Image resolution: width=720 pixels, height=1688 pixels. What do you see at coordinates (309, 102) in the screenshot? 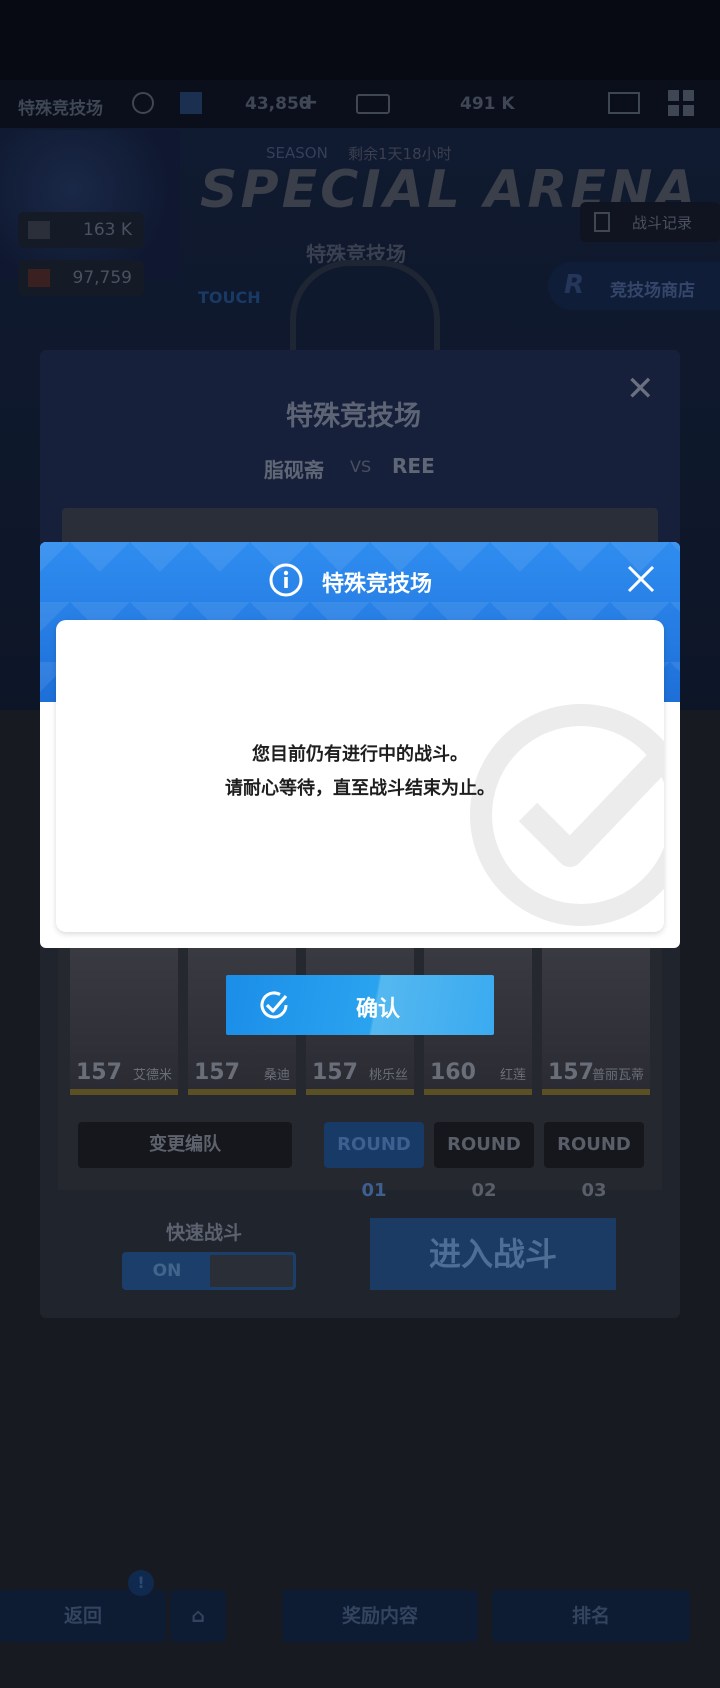
I see `add-currency-icon: +` at bounding box center [309, 102].